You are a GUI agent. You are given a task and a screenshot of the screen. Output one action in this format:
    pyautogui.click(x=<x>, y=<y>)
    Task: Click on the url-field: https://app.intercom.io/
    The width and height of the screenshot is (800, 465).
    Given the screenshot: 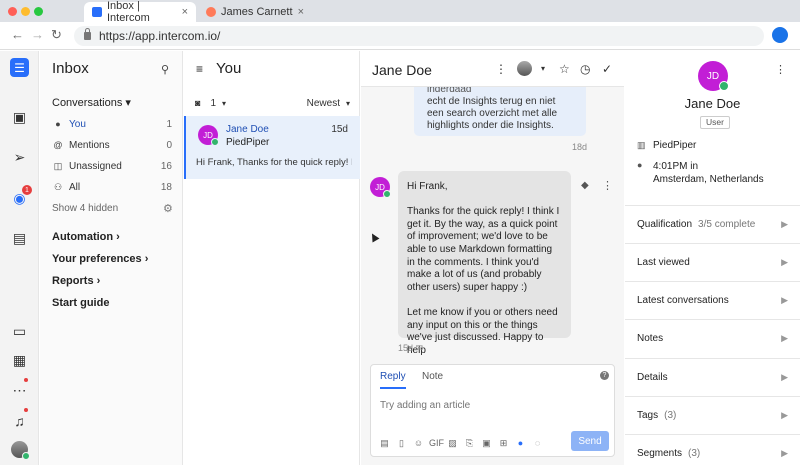 What is the action you would take?
    pyautogui.click(x=419, y=36)
    